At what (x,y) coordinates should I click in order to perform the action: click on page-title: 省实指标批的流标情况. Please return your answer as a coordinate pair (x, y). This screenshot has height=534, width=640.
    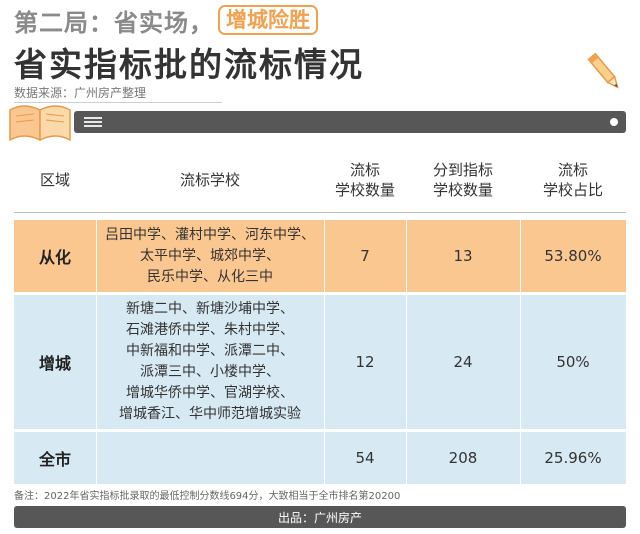
    Looking at the image, I should click on (189, 64).